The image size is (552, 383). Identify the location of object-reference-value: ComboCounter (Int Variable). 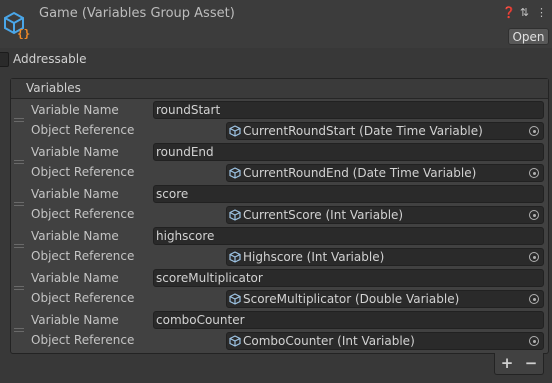
(329, 341).